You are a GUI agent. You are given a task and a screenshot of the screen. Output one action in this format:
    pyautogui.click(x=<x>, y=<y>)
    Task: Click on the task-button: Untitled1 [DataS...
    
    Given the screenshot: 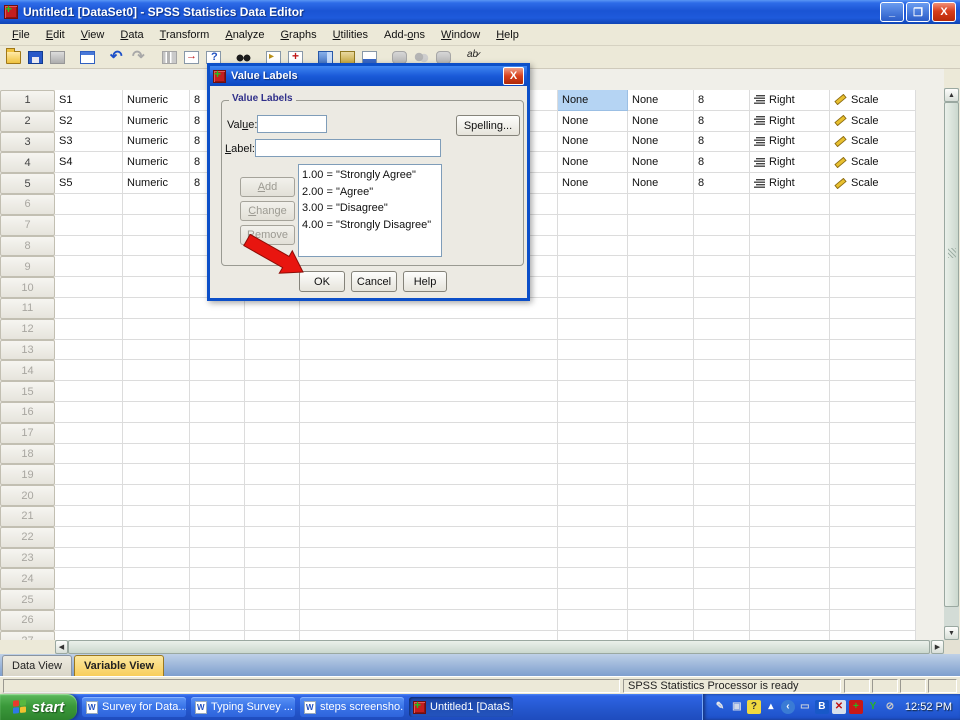 What is the action you would take?
    pyautogui.click(x=461, y=707)
    